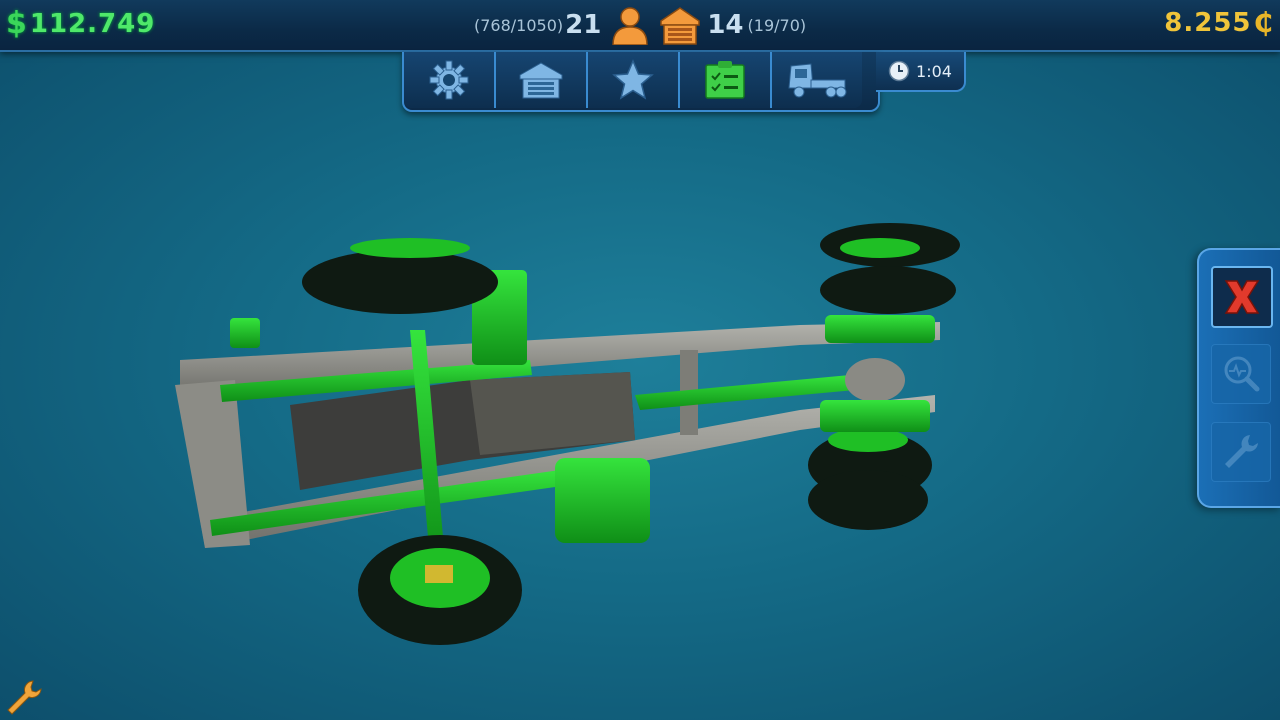 The image size is (1280, 720). Describe the element at coordinates (583, 25) in the screenshot. I see `workers-count: 21` at that location.